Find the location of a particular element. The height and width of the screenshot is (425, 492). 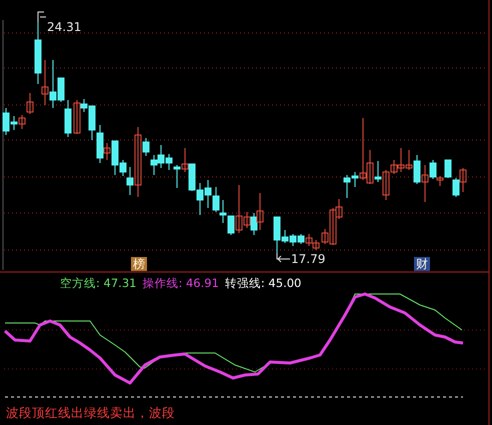

legend-label: 操作线: 46.91 is located at coordinates (180, 283).